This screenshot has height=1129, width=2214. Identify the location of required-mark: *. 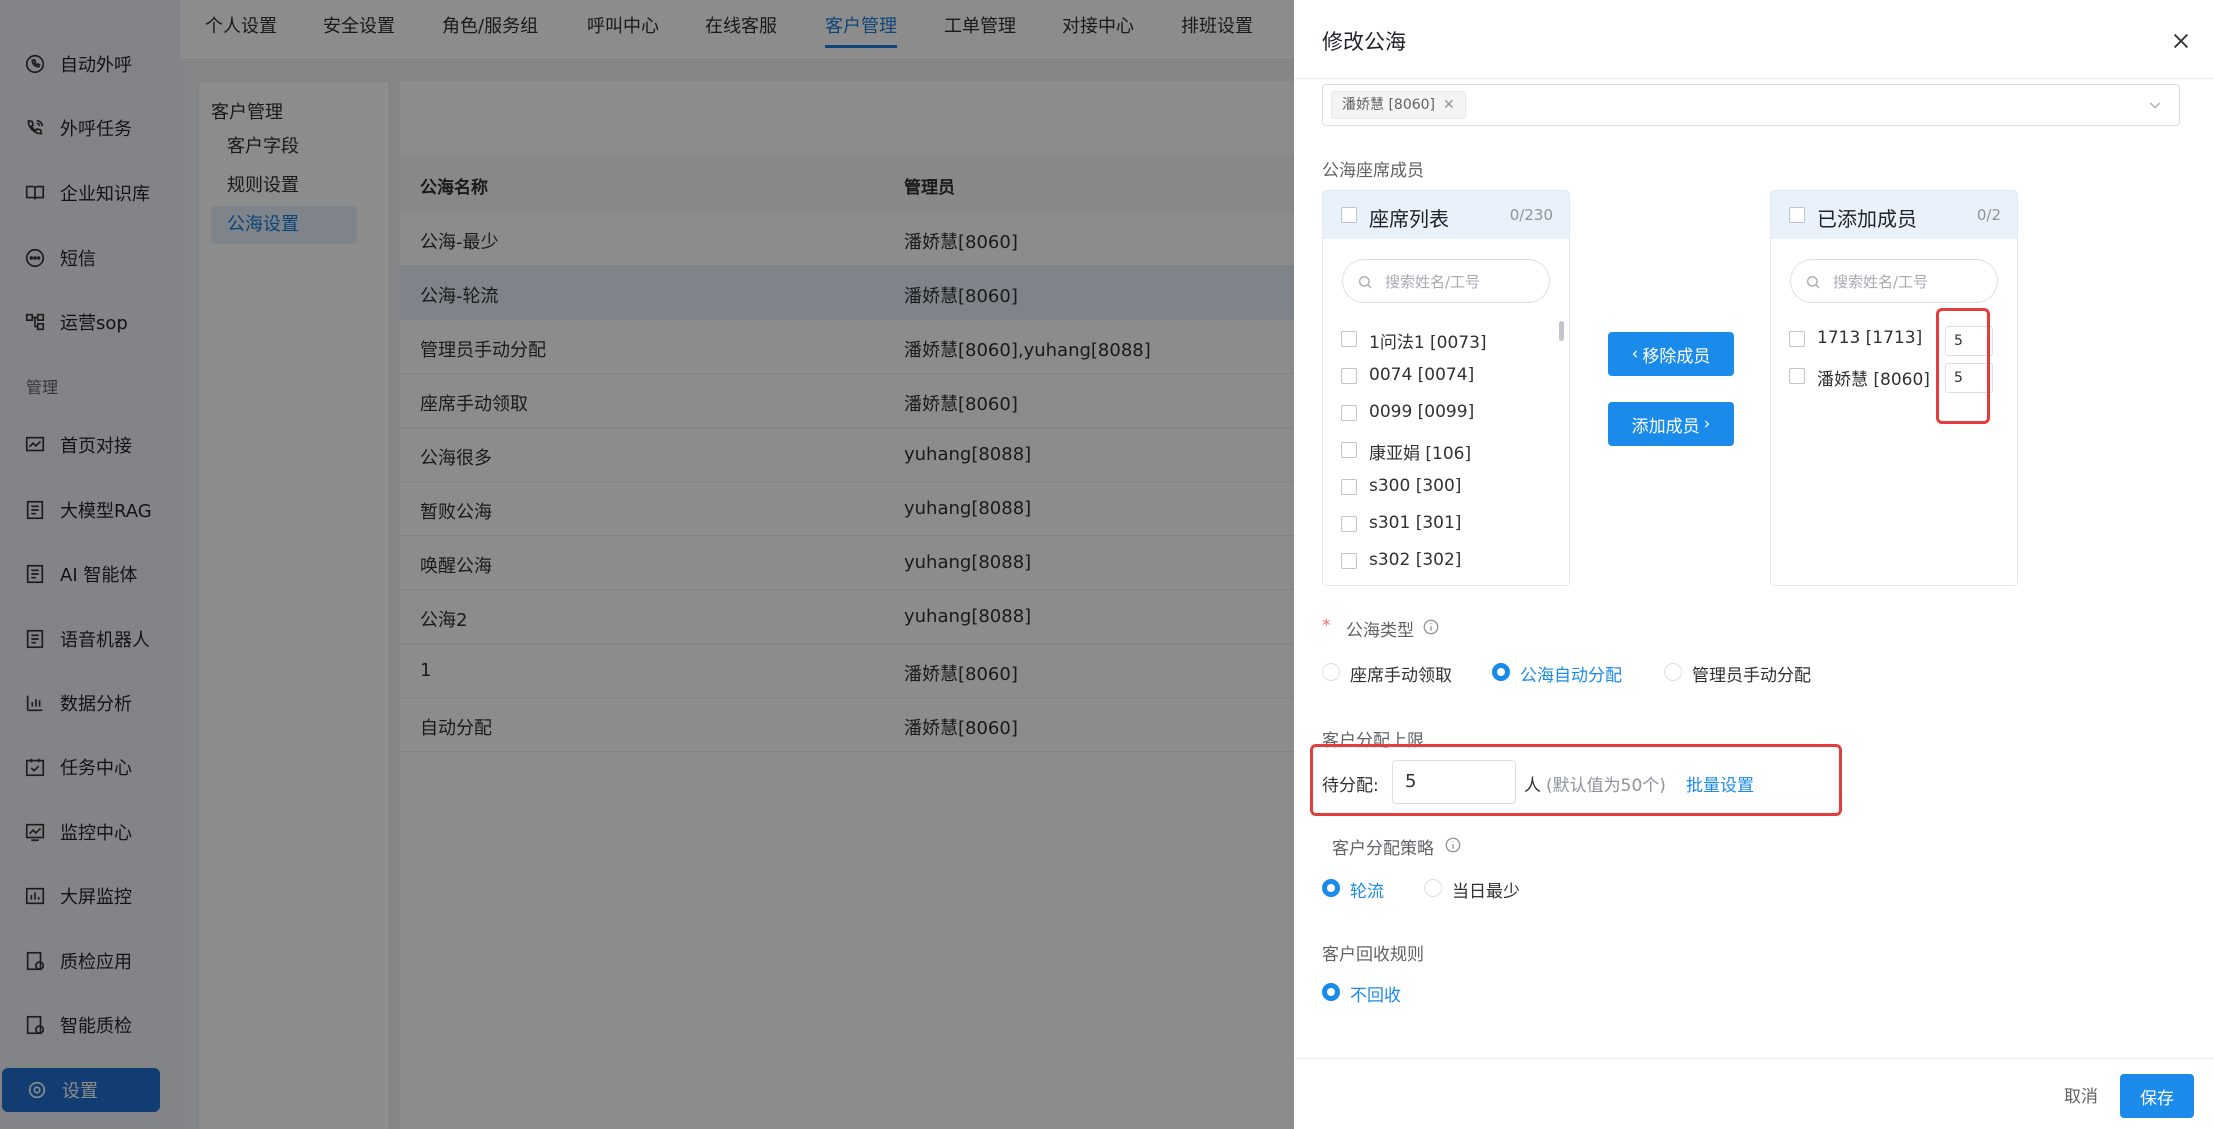
(1326, 626).